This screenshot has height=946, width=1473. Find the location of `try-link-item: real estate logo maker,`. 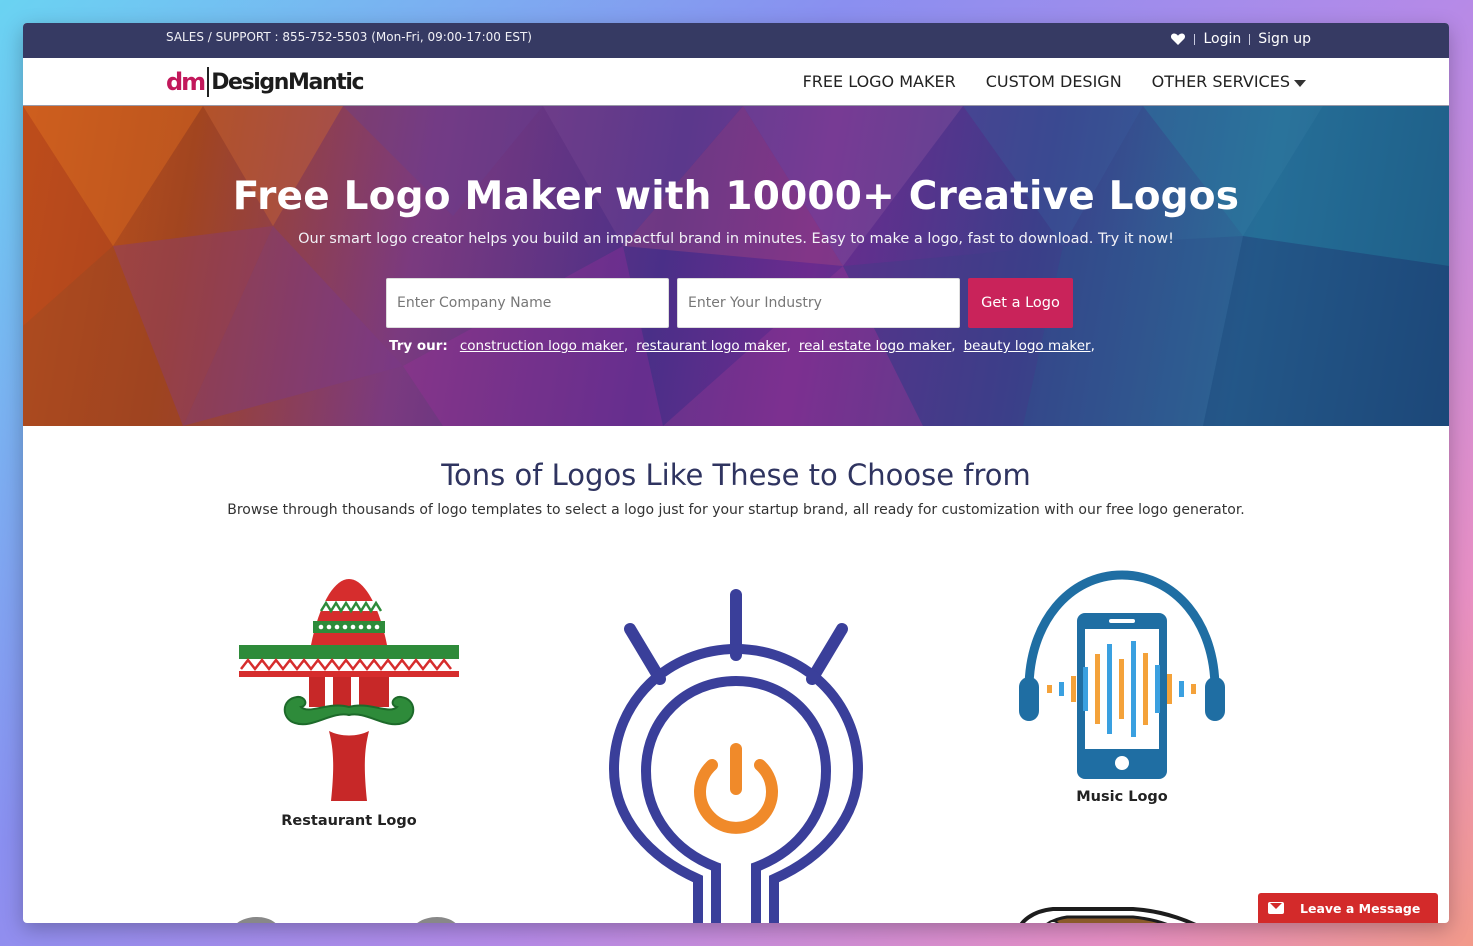

try-link-item: real estate logo maker, is located at coordinates (877, 346).